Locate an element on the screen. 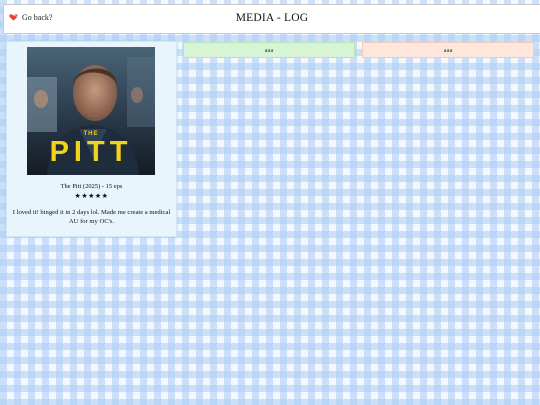  media-title: The Pitt (2025) - 15 eps is located at coordinates (91, 186).